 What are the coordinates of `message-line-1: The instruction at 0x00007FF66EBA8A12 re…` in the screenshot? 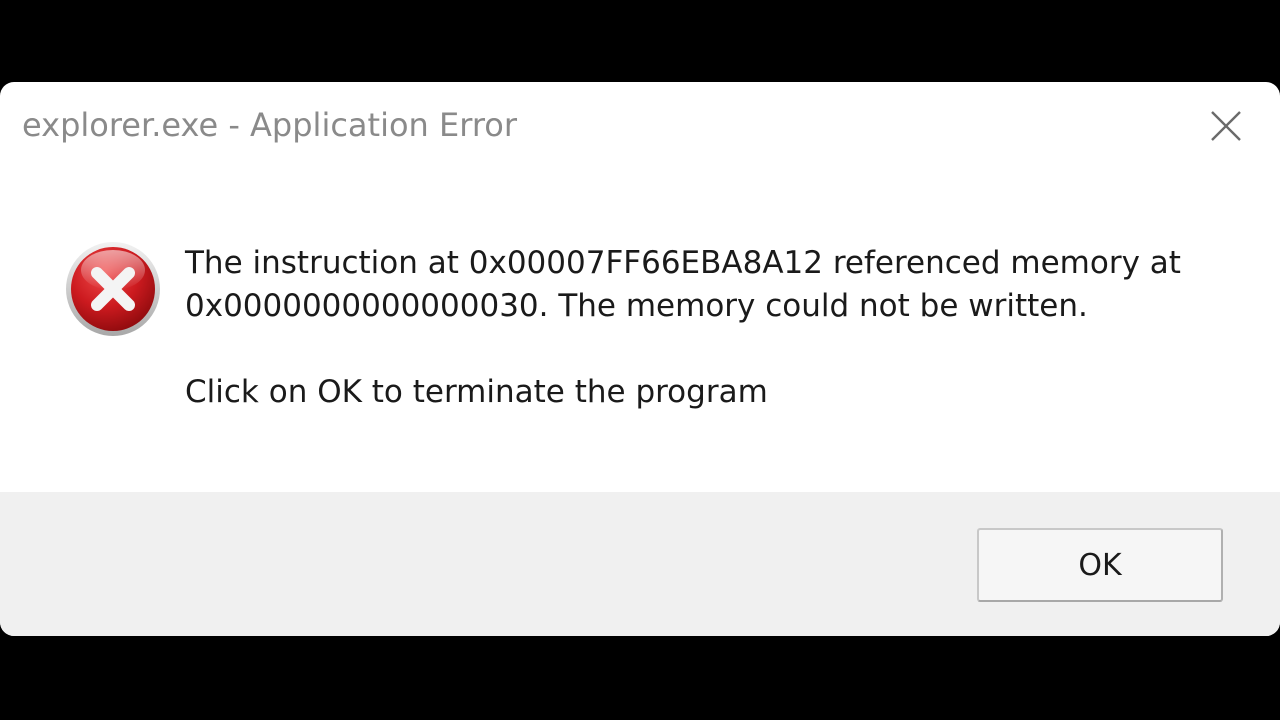 It's located at (683, 263).